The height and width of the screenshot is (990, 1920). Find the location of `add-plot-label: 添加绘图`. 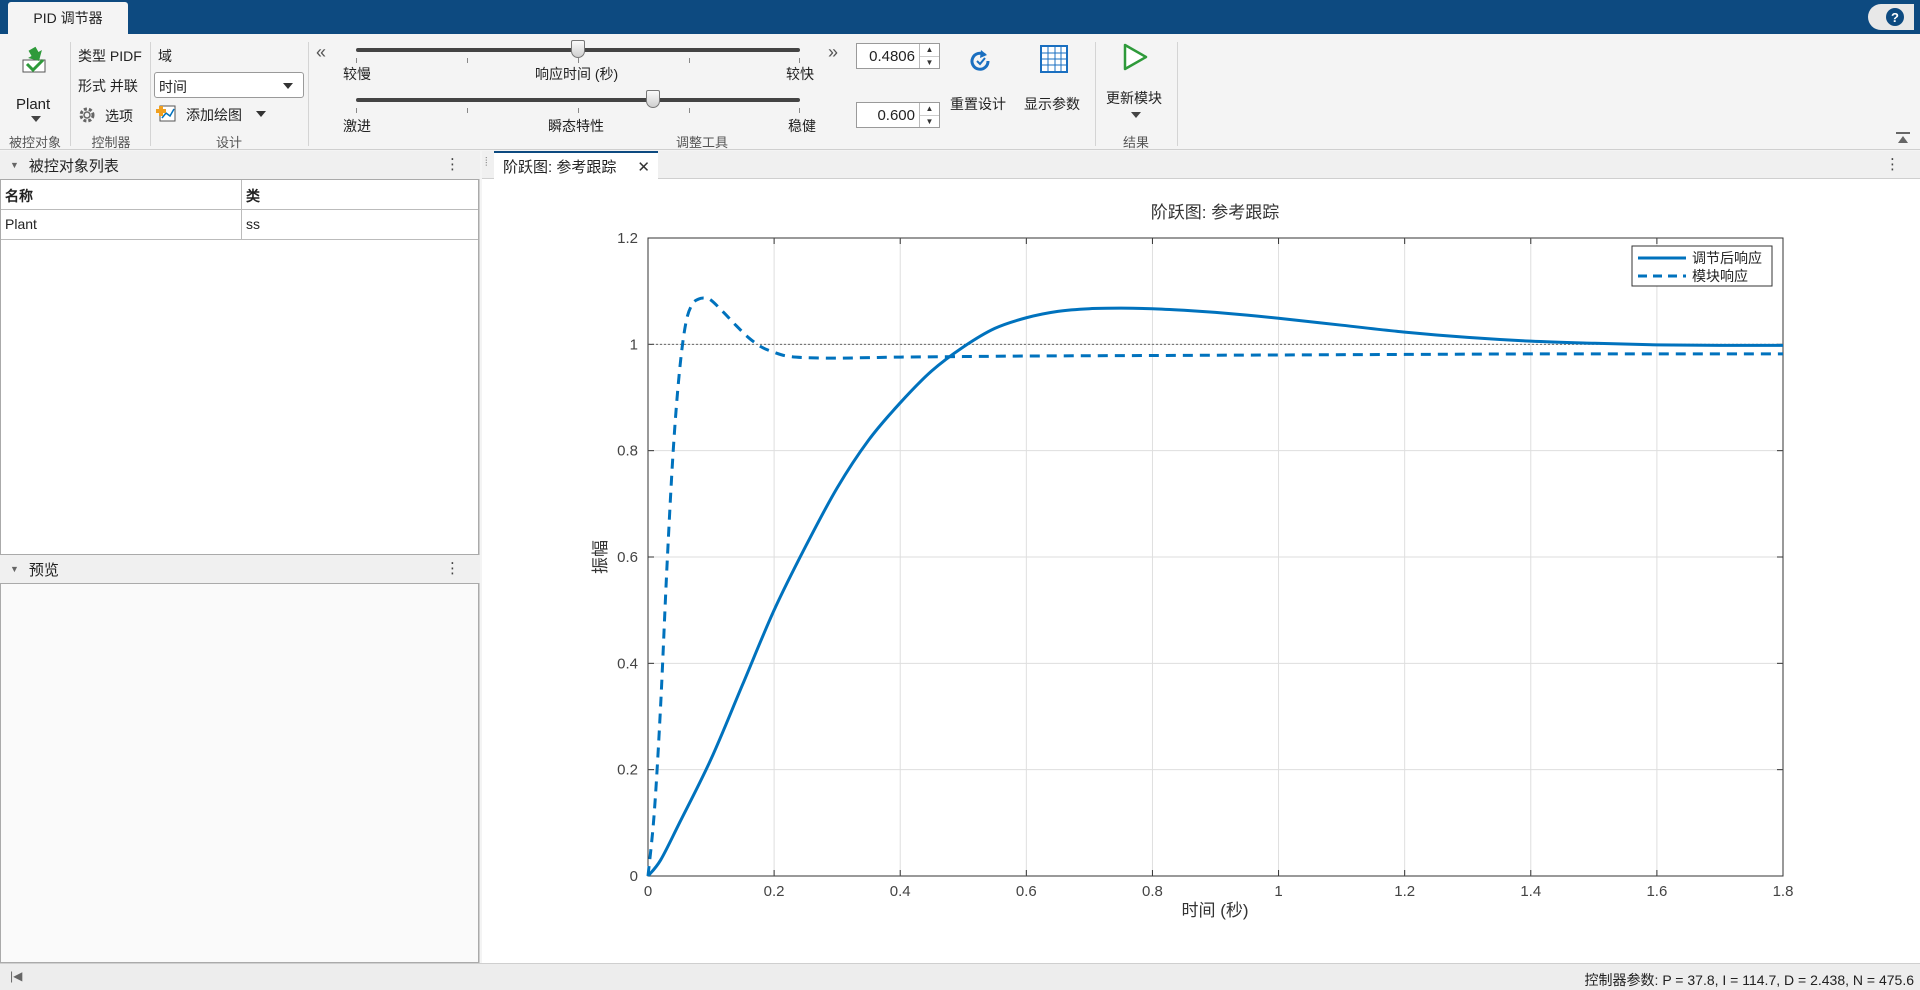

add-plot-label: 添加绘图 is located at coordinates (214, 115).